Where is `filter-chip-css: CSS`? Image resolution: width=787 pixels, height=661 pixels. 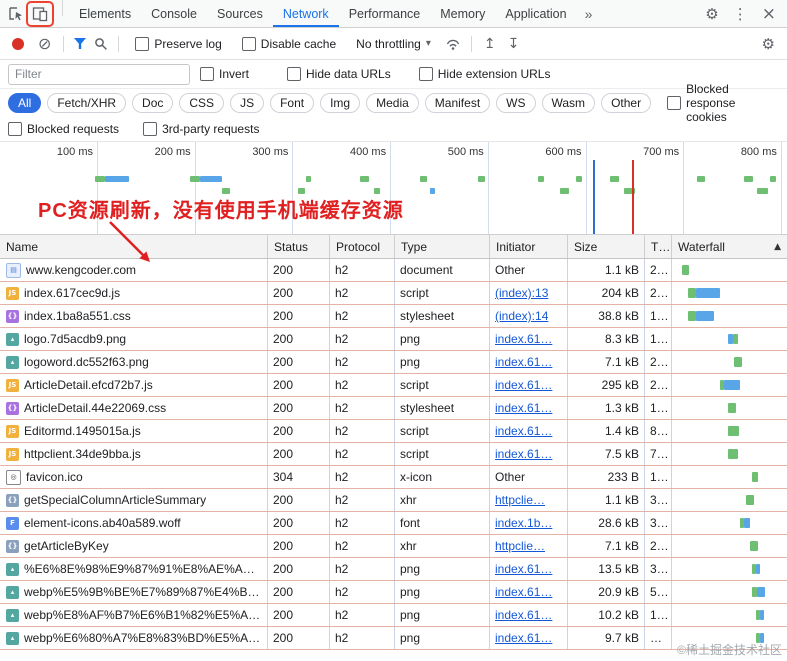
filter-chip-css: CSS is located at coordinates (202, 103).